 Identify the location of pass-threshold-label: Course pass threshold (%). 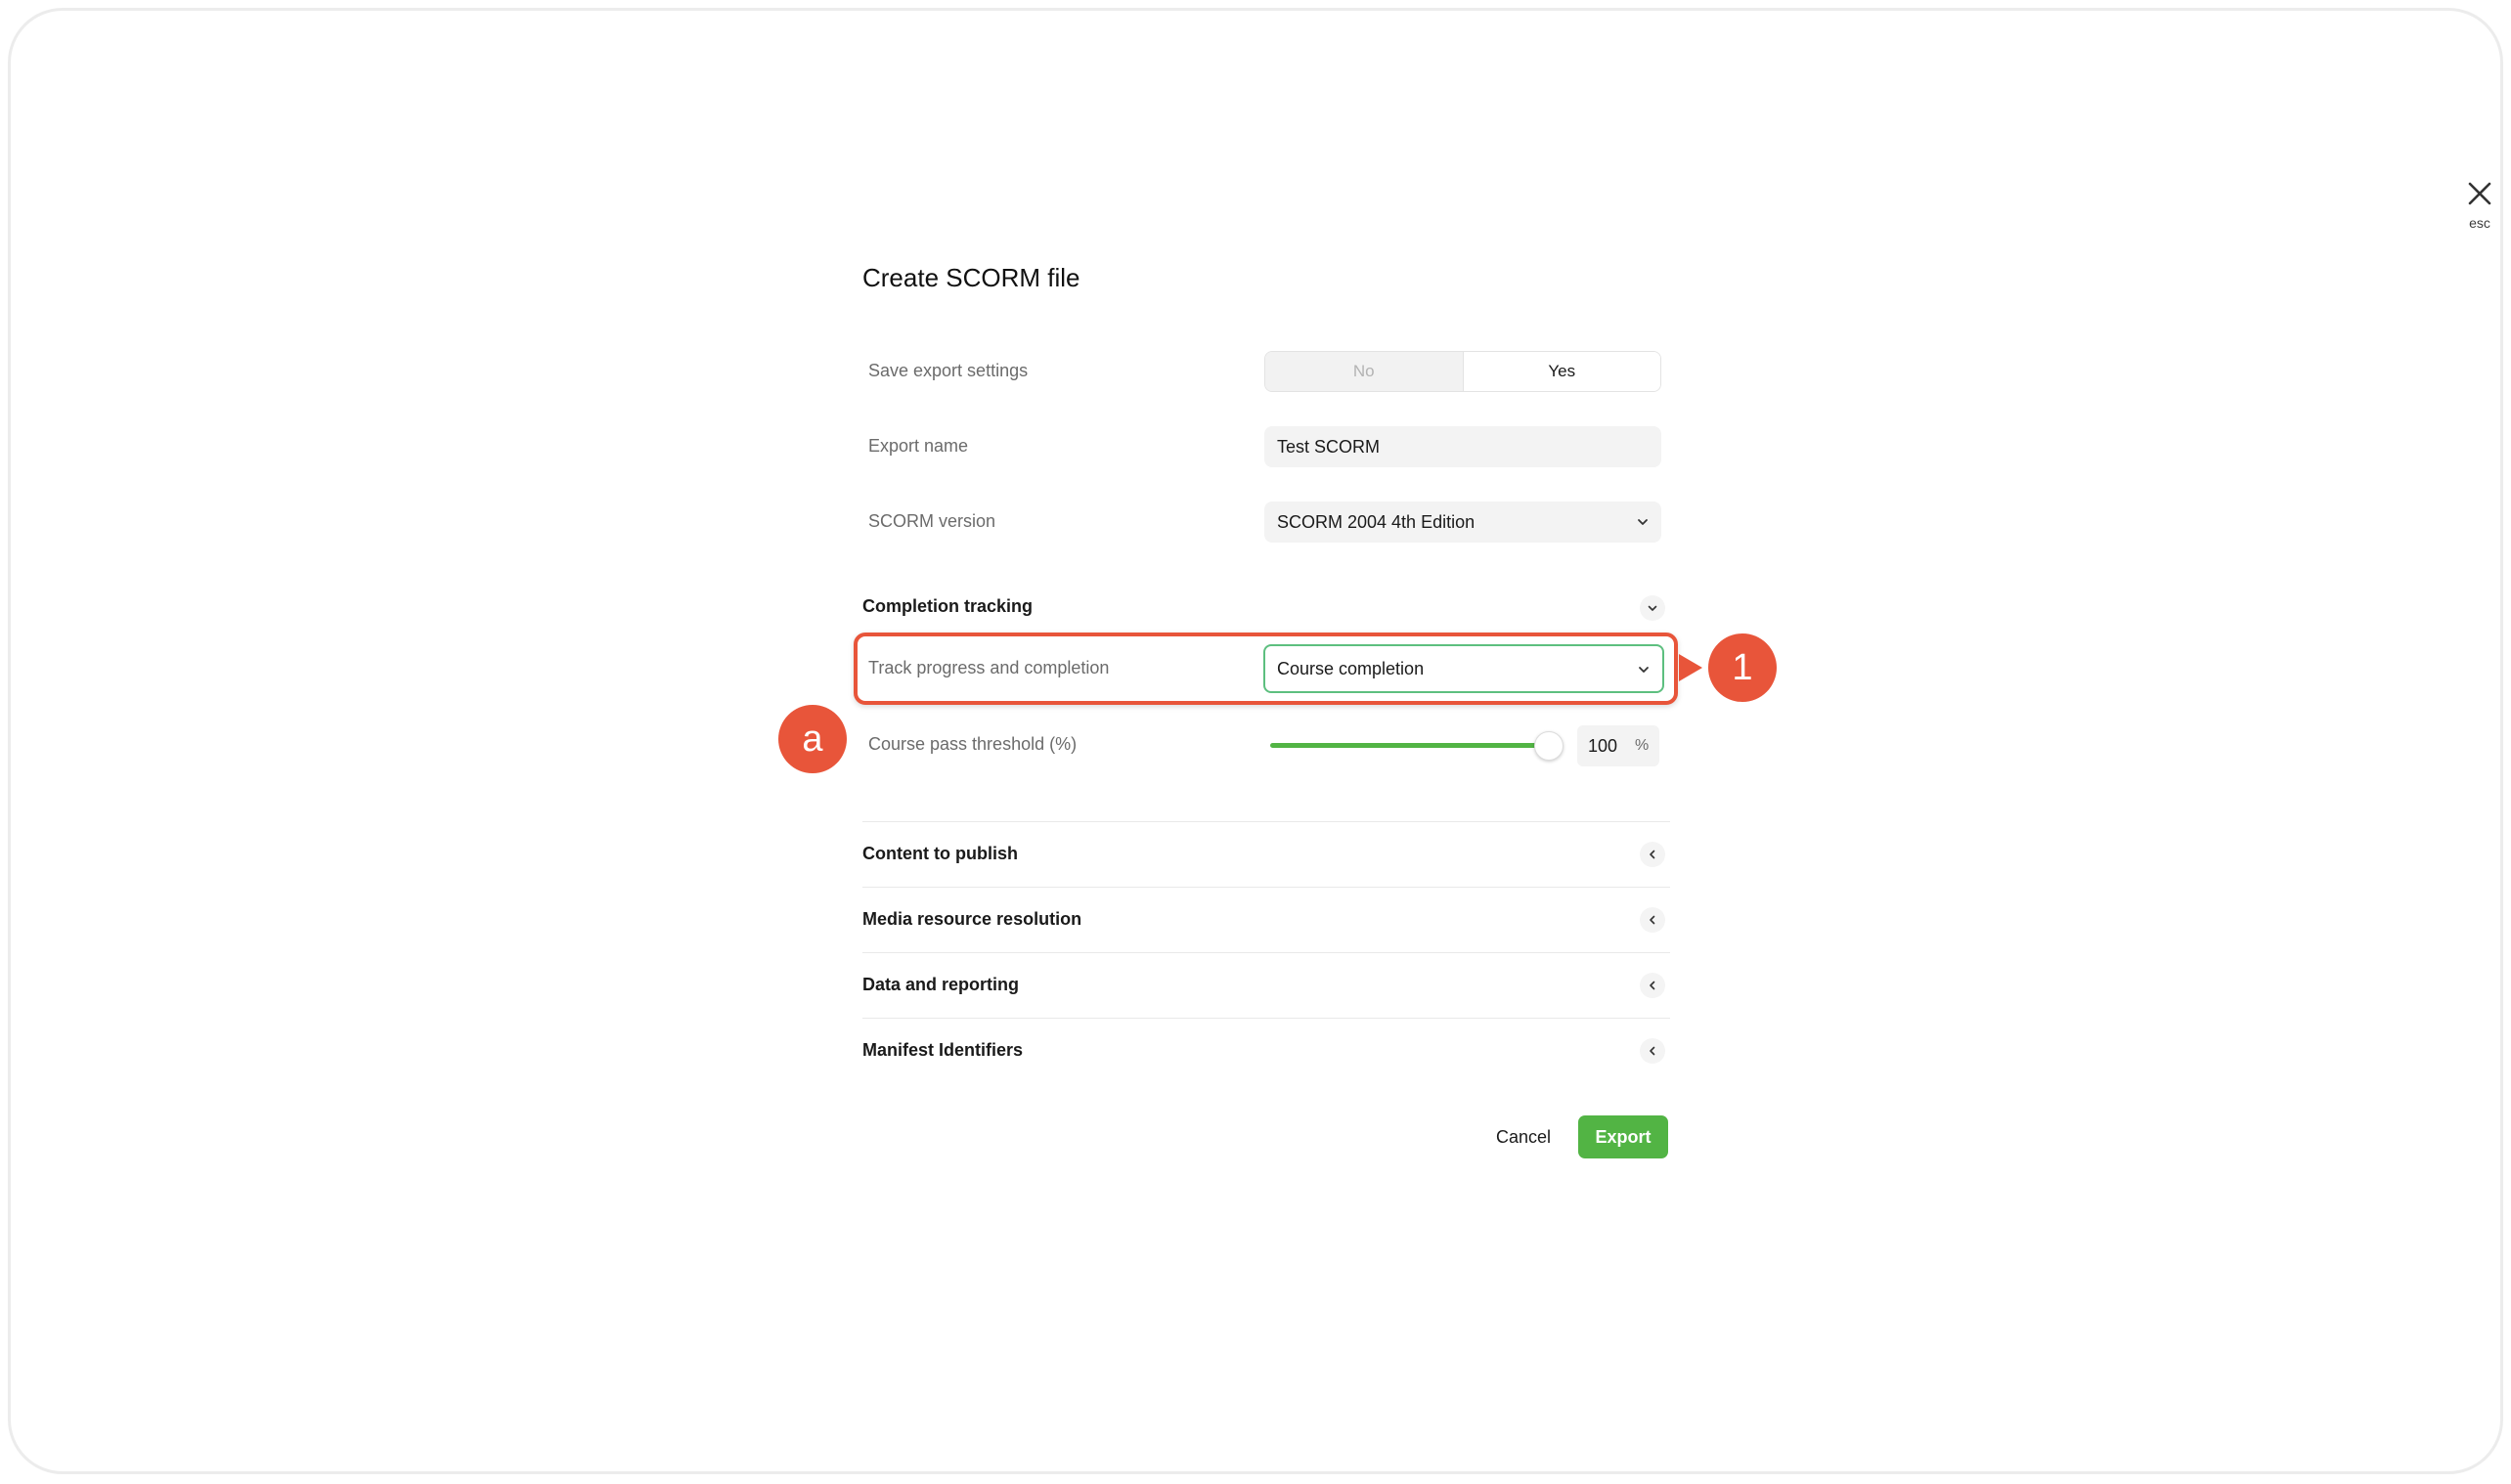
(973, 744).